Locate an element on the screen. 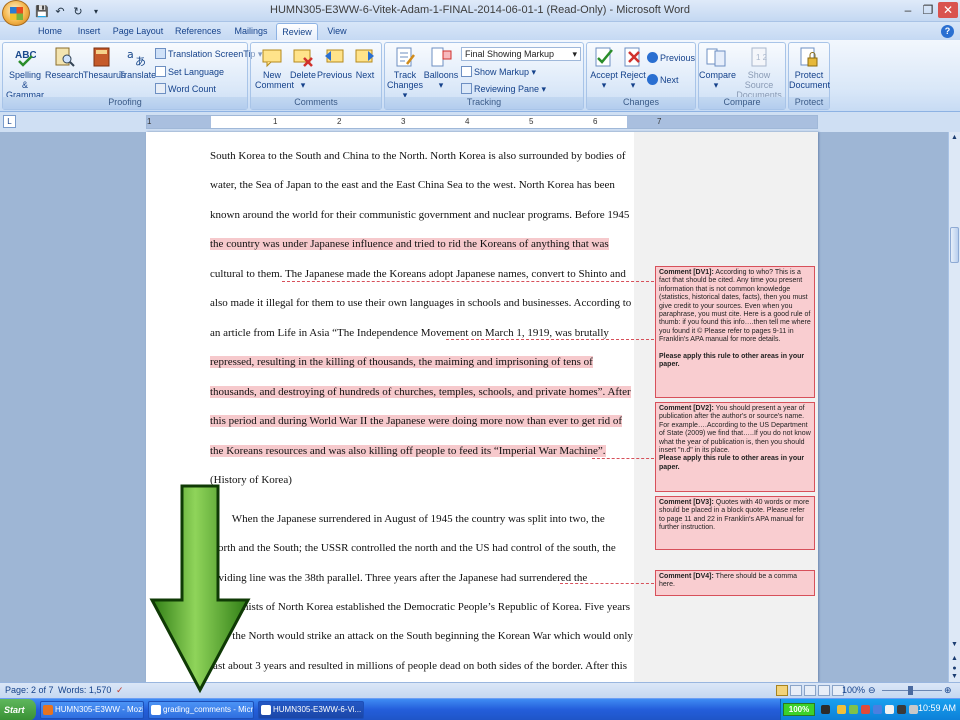 The width and height of the screenshot is (960, 720). horizontal-ruler: 1 1 2 3 4 5 6 7 is located at coordinates (482, 122).